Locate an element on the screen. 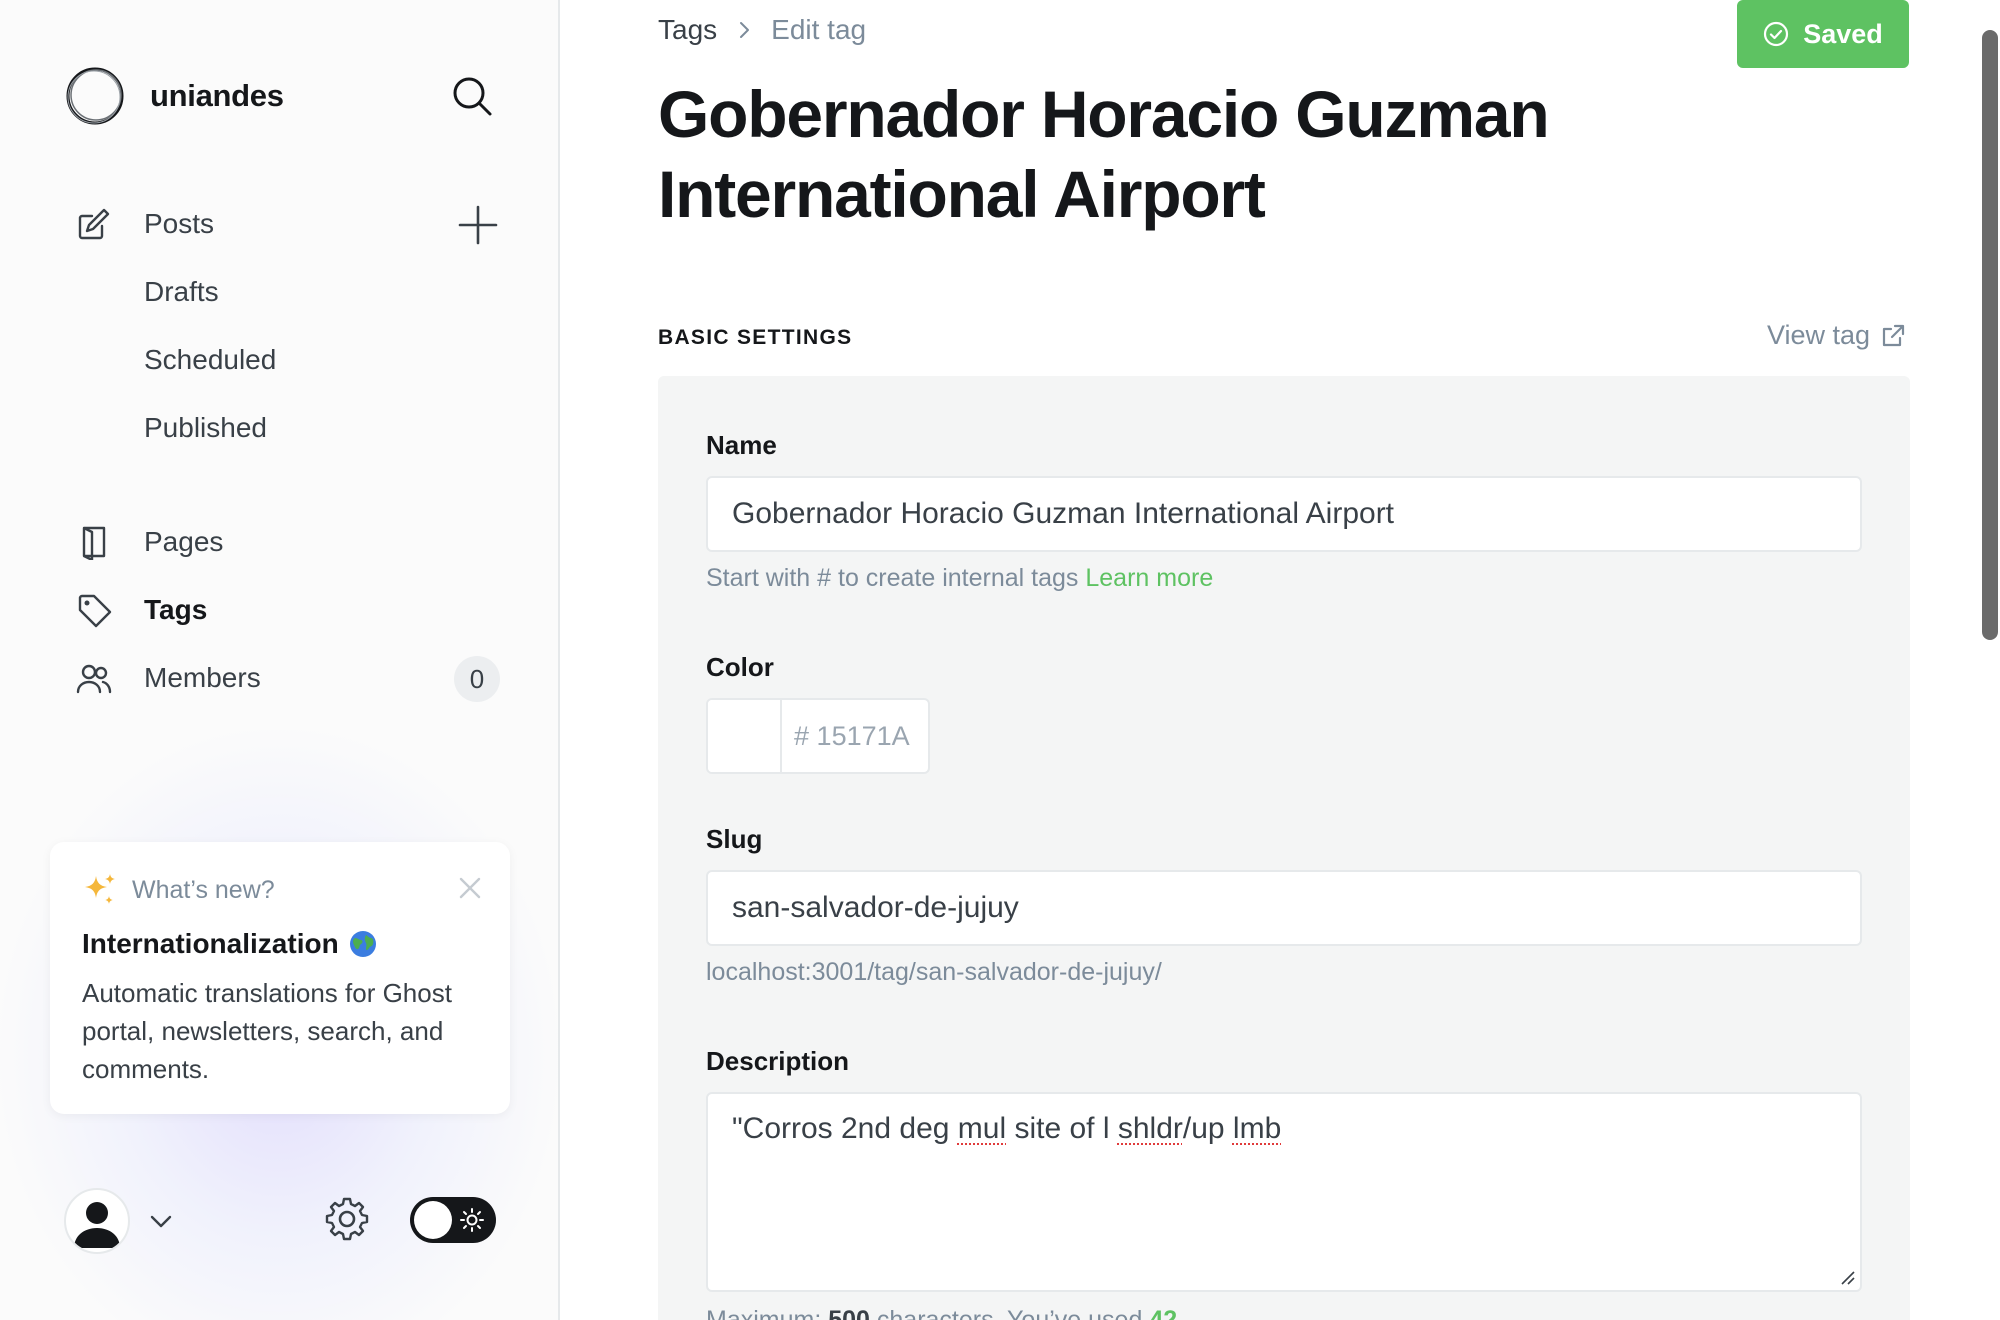  color-input: # 15171A is located at coordinates (846, 736).